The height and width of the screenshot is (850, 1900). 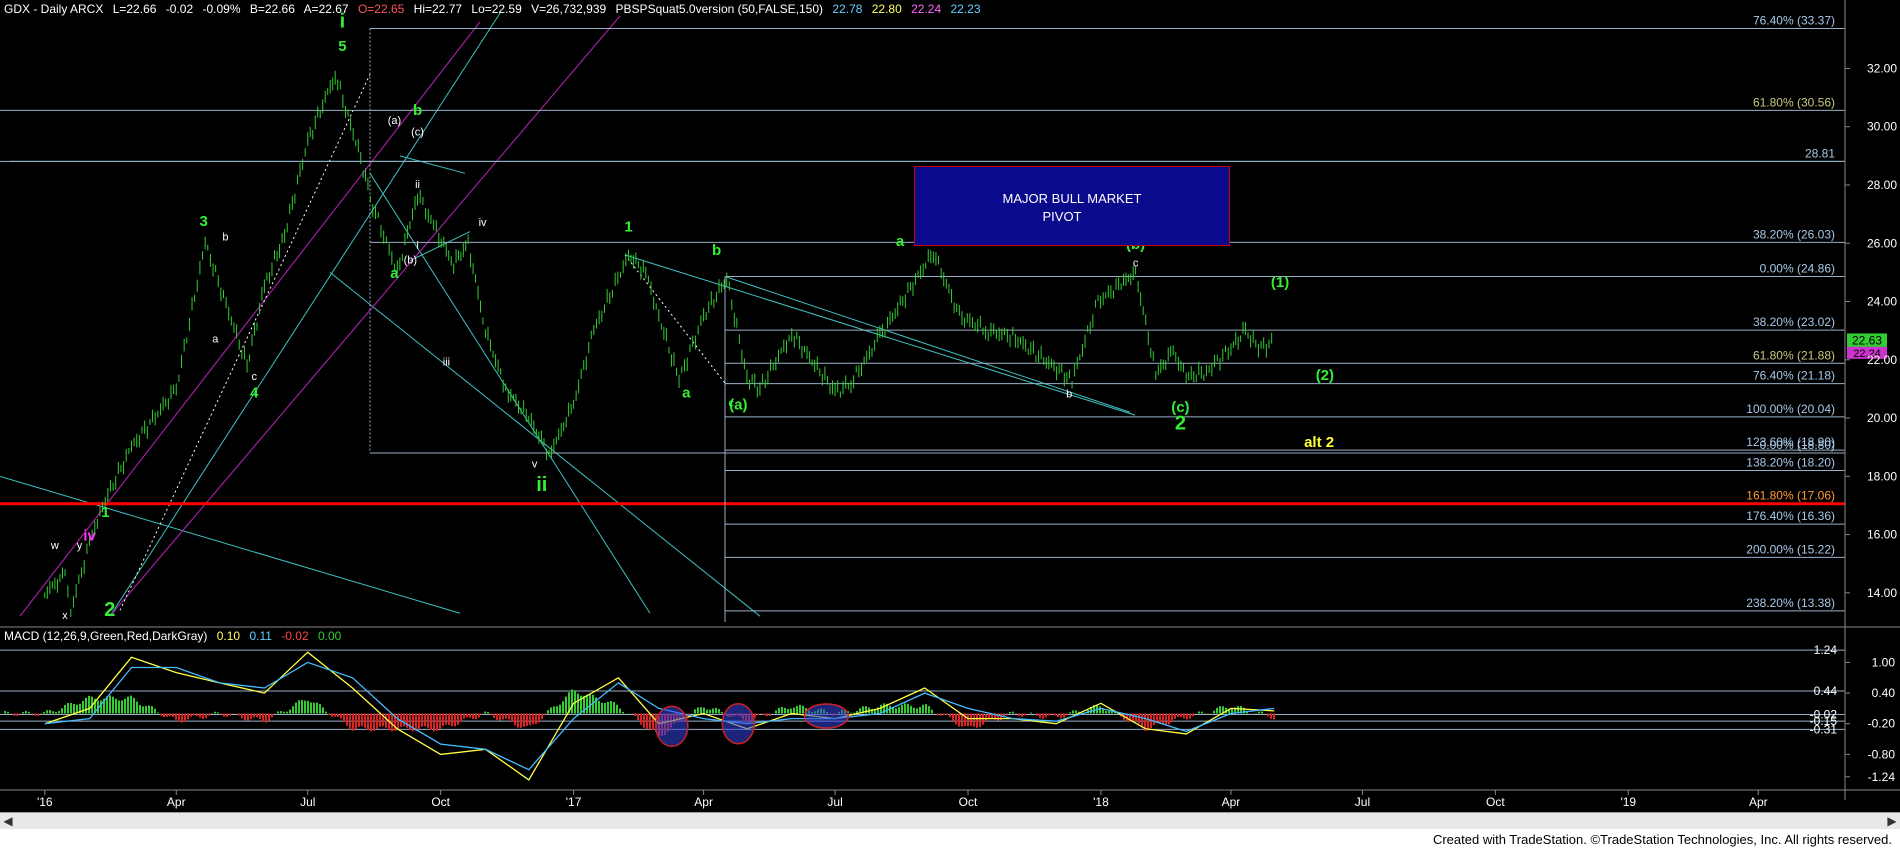 I want to click on symbol: GDX - Daily ARCX, so click(x=54, y=9).